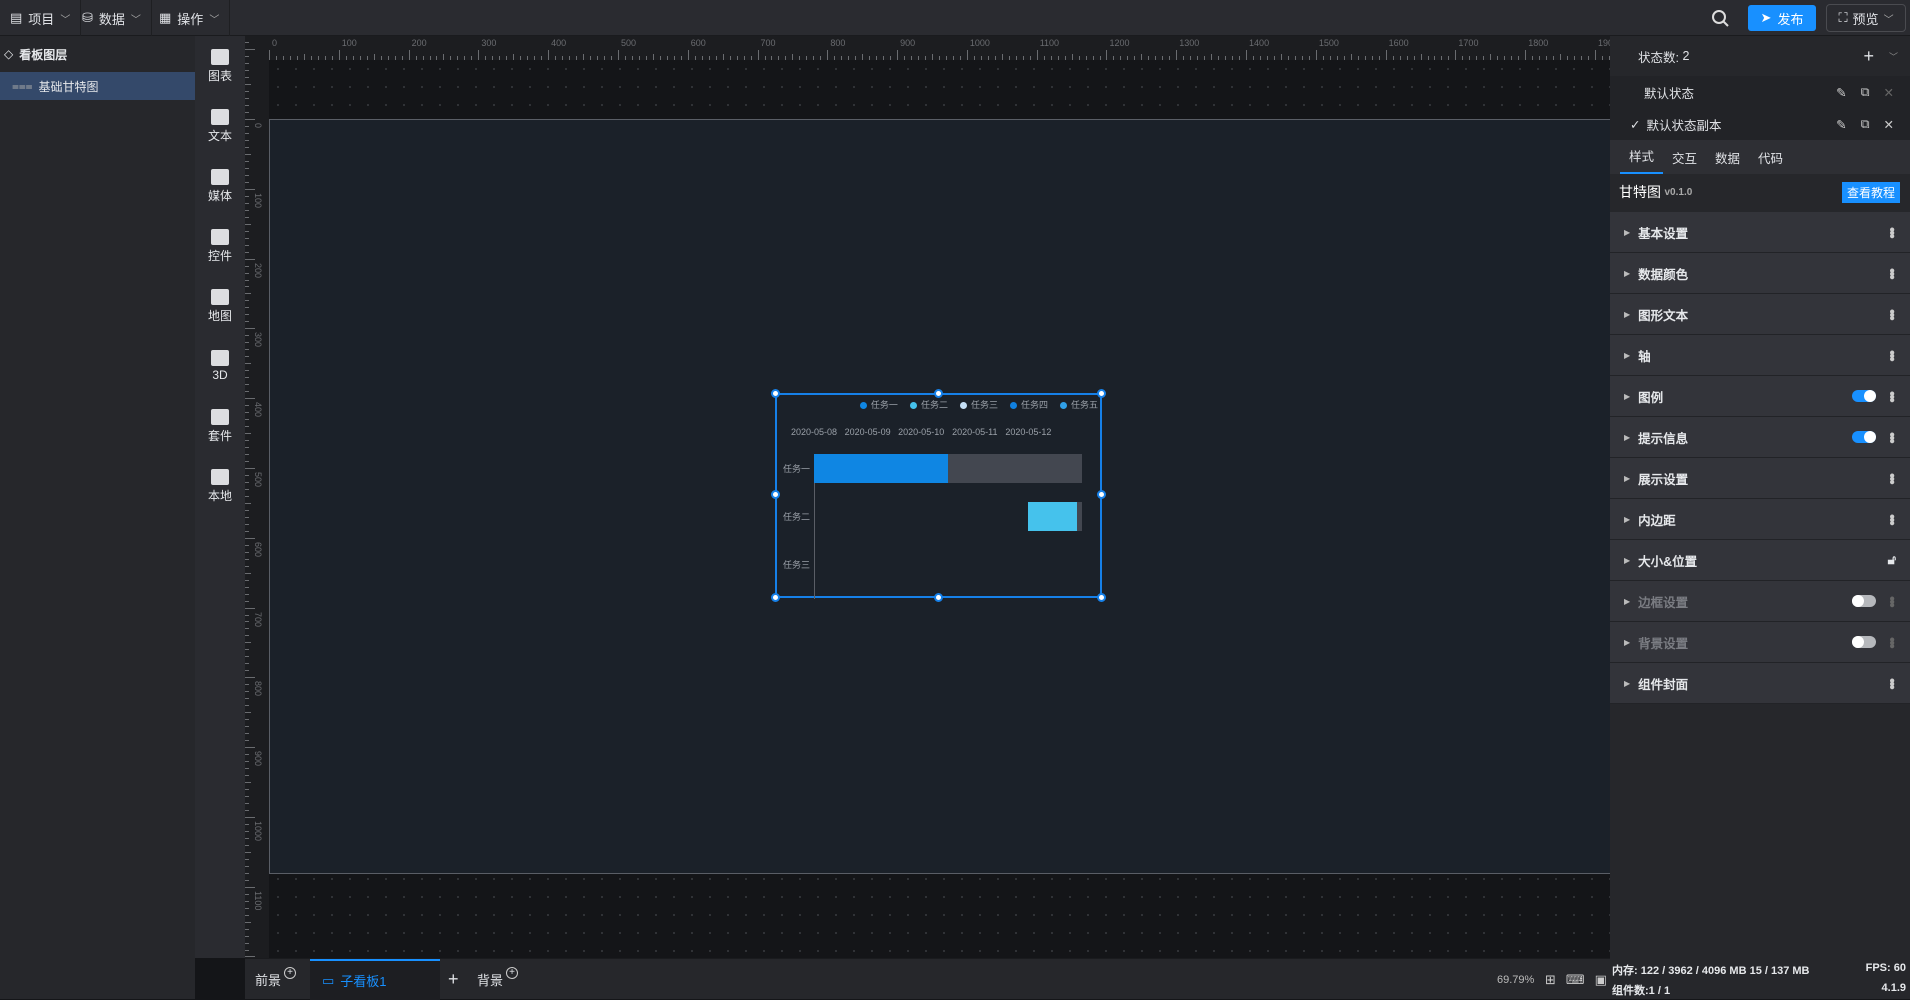 This screenshot has width=1910, height=1000. I want to click on legend-item: 任务四, so click(1029, 404).